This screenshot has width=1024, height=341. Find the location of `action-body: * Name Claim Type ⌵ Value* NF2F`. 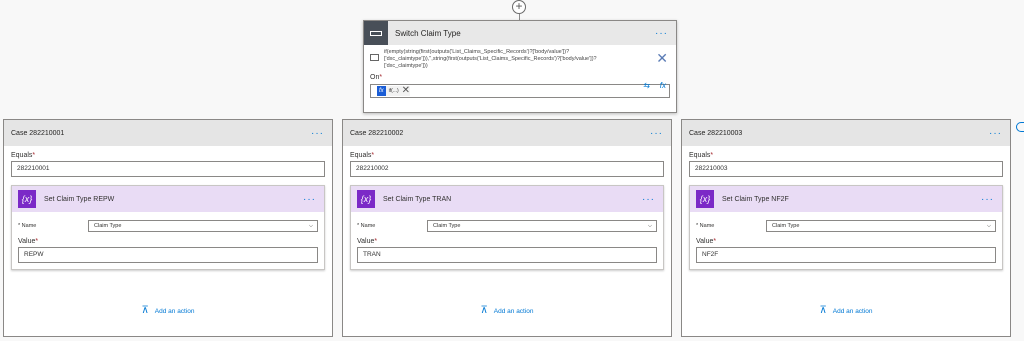

action-body: * Name Claim Type ⌵ Value* NF2F is located at coordinates (846, 240).